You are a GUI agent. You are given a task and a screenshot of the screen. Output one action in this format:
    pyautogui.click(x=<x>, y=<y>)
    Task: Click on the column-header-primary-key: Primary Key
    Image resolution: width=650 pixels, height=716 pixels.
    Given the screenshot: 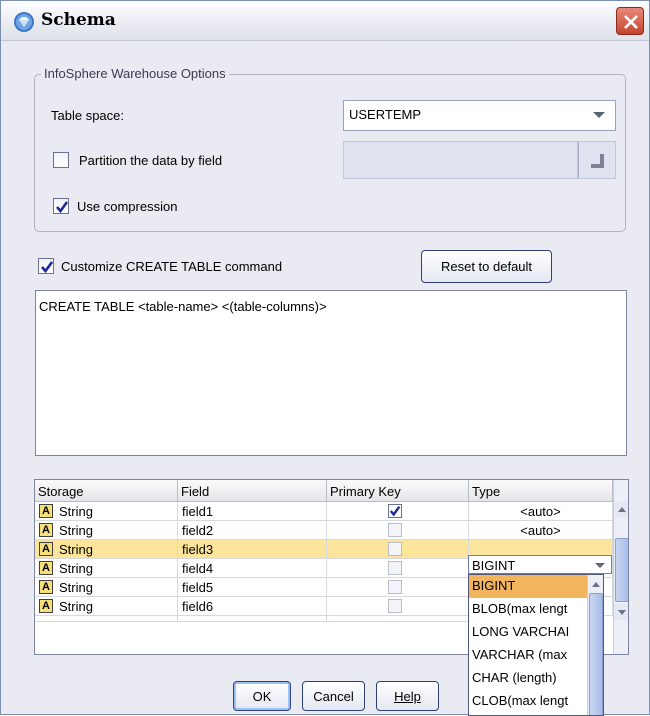 What is the action you would take?
    pyautogui.click(x=398, y=491)
    